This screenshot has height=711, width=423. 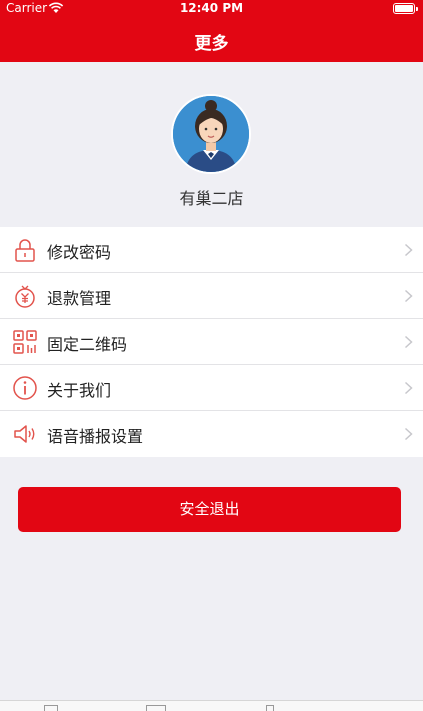 I want to click on speaker-icon, so click(x=24, y=434).